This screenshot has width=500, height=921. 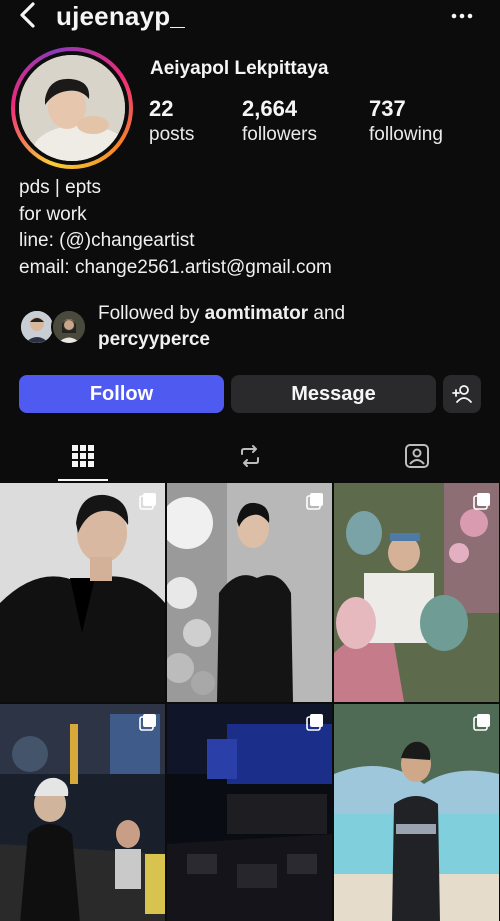 What do you see at coordinates (406, 134) in the screenshot?
I see `following-label: following` at bounding box center [406, 134].